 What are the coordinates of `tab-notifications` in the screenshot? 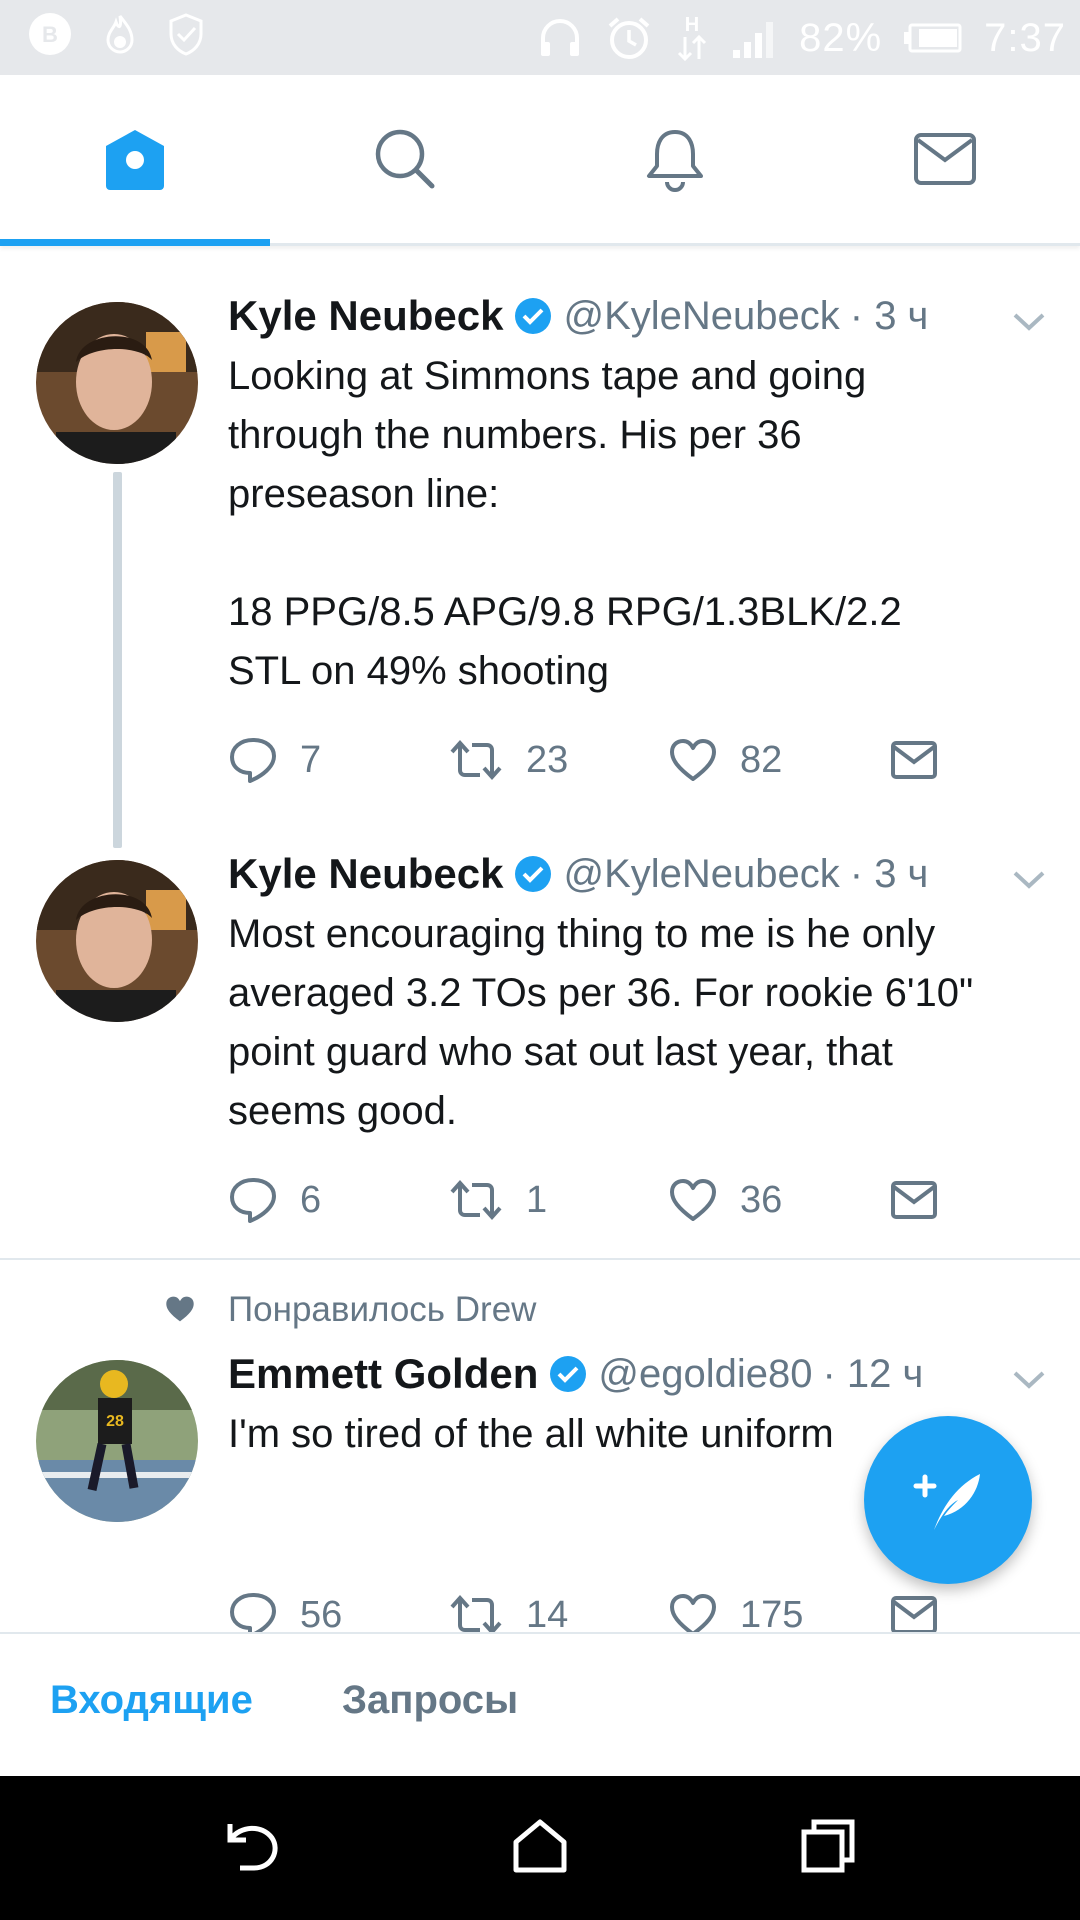 It's located at (675, 159).